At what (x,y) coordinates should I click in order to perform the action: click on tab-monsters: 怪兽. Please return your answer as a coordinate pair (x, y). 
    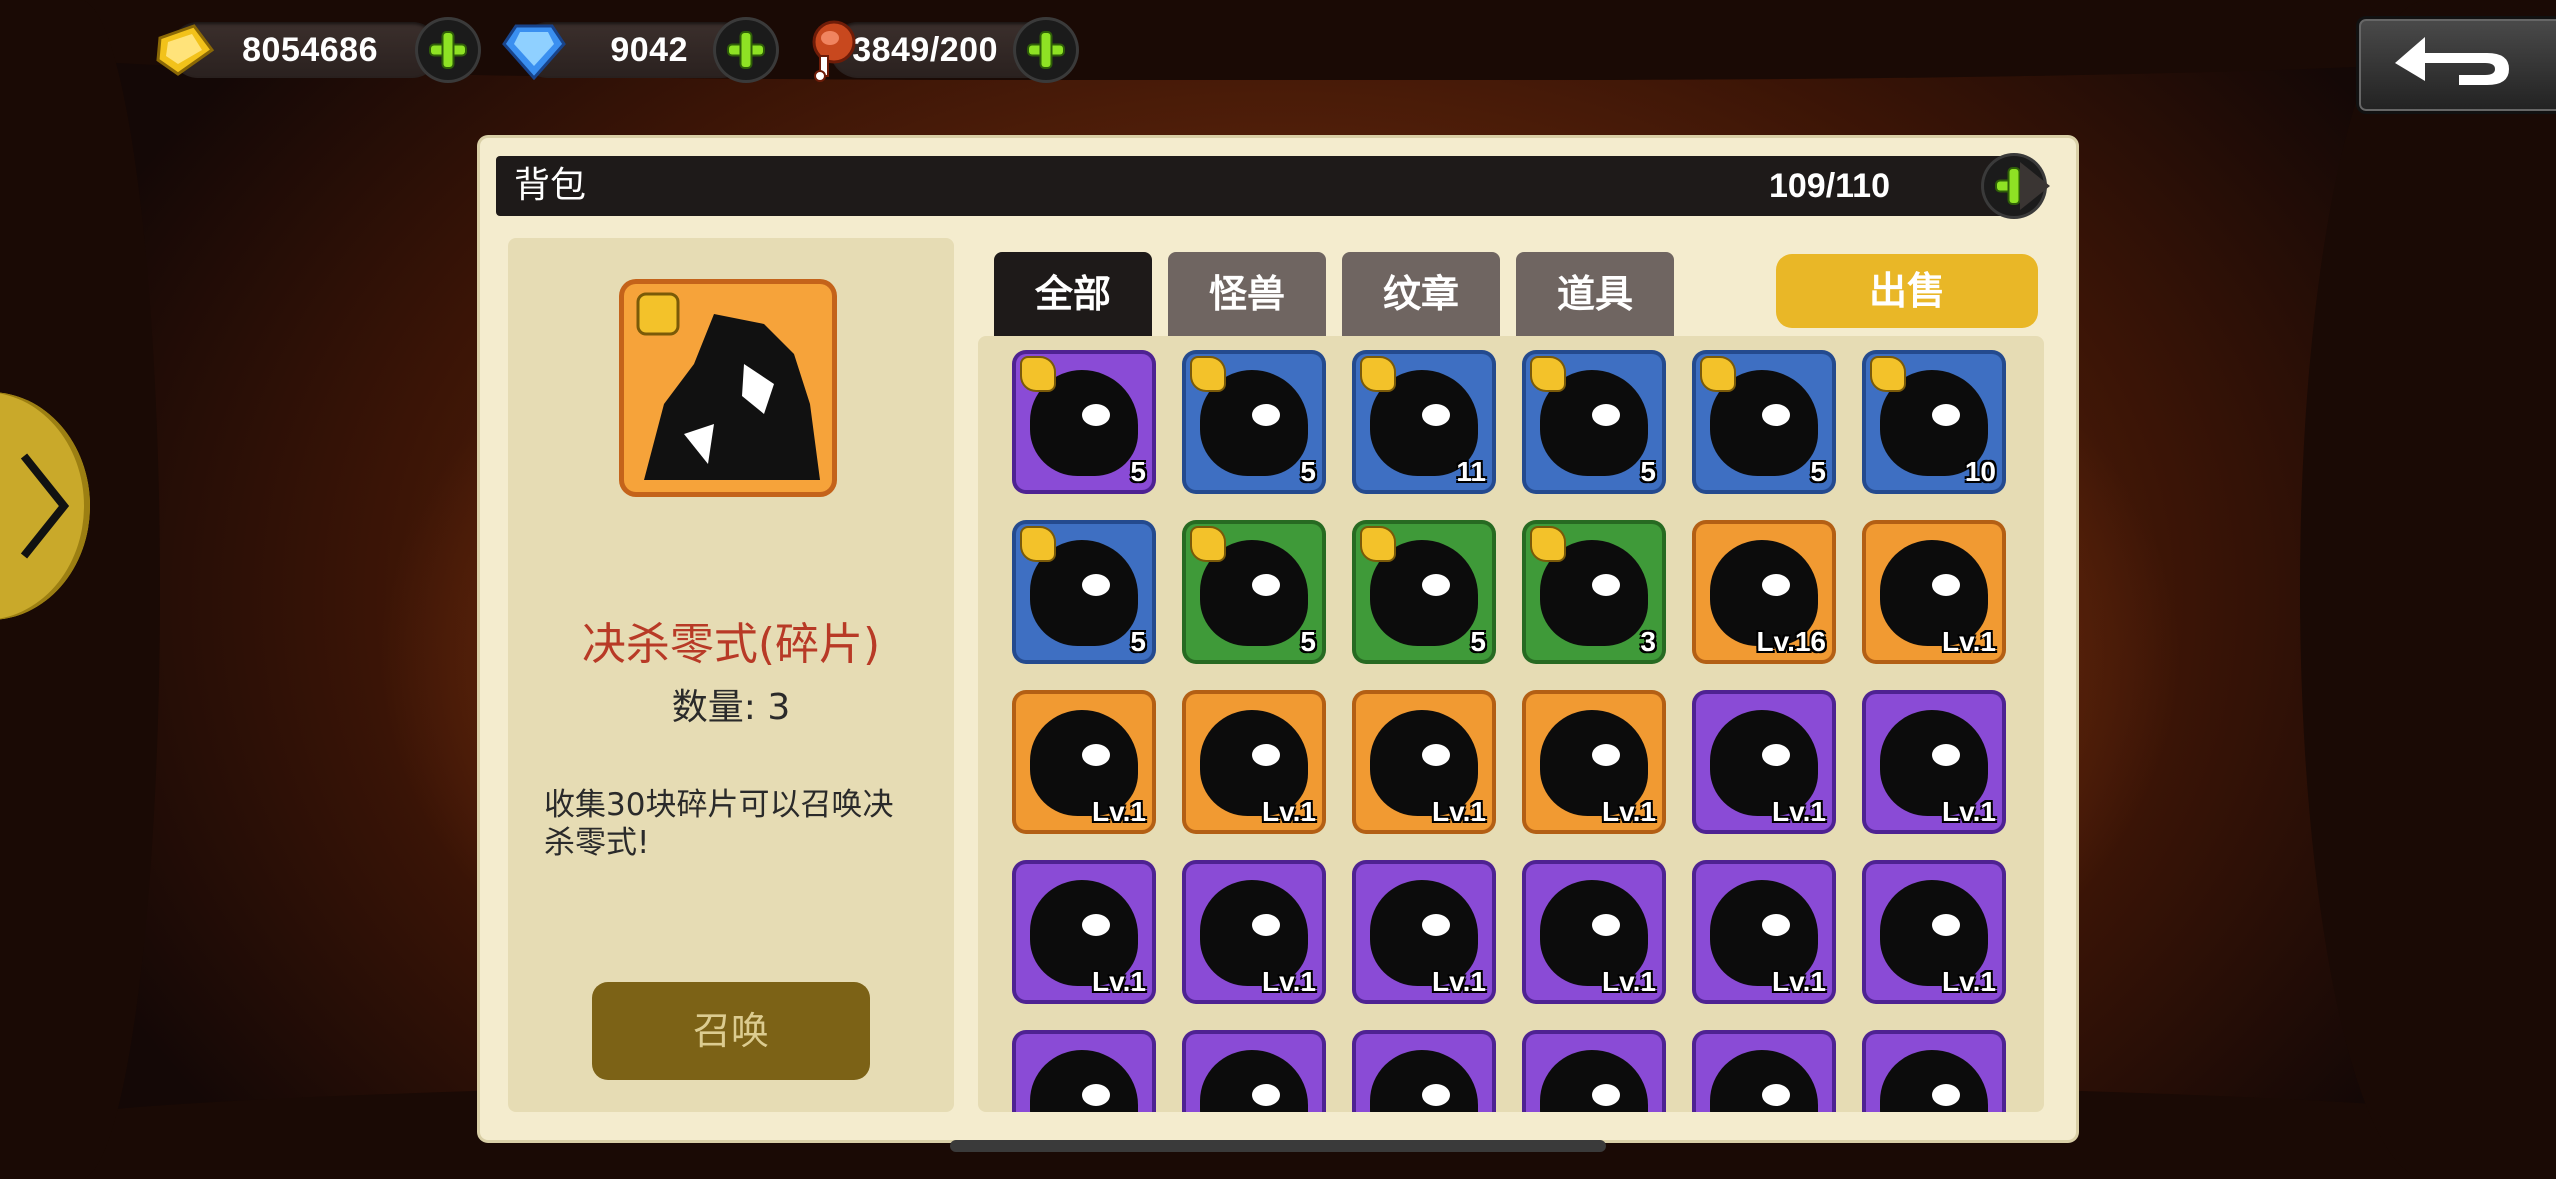
    Looking at the image, I should click on (1247, 294).